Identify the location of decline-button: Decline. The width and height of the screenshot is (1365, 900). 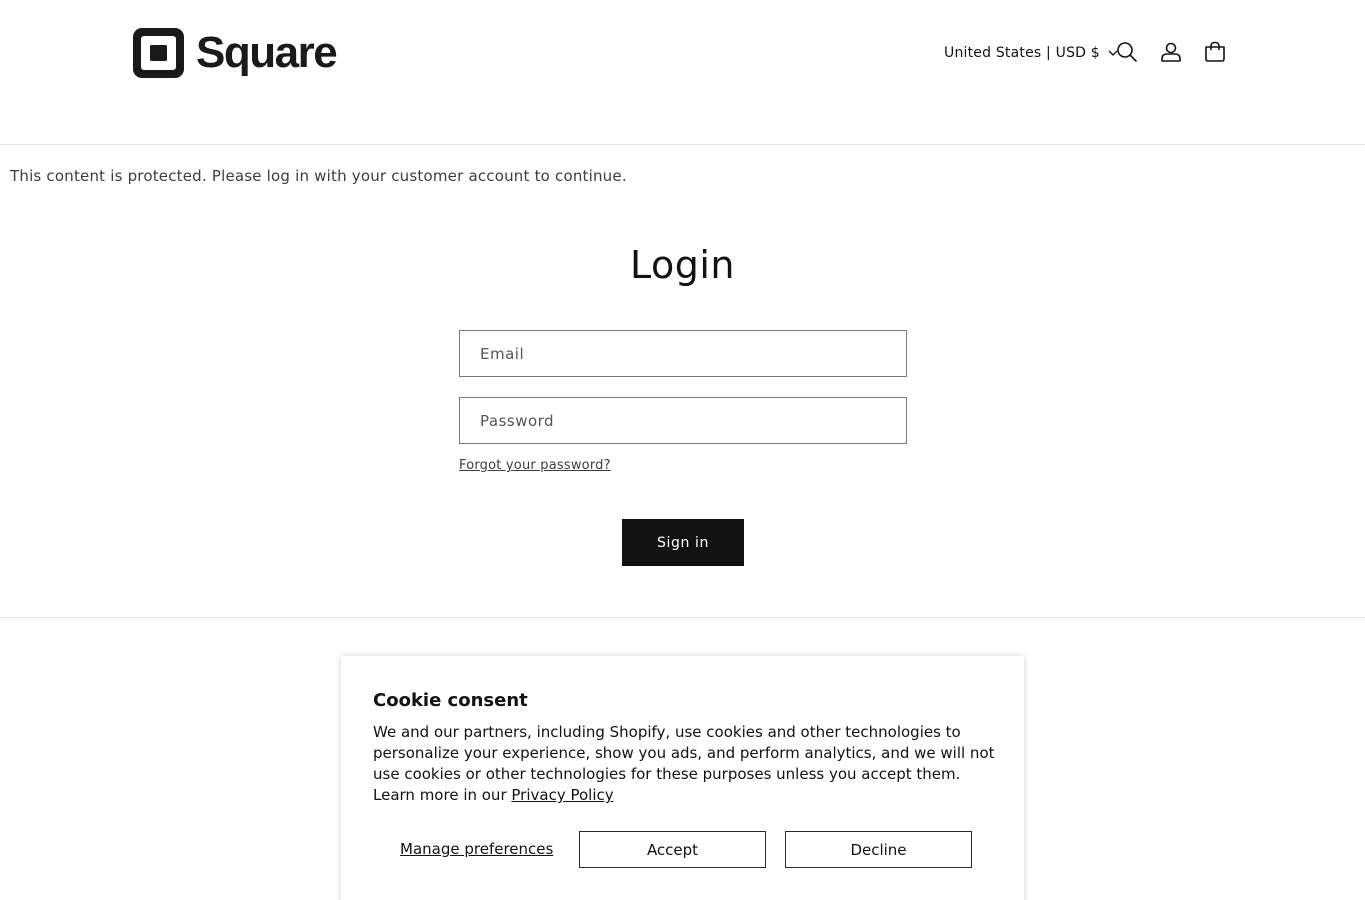
(878, 849).